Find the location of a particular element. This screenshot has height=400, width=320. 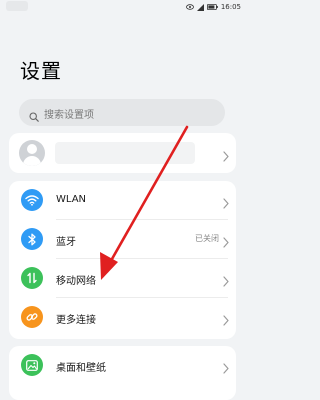

status-left-obscured is located at coordinates (17, 6).